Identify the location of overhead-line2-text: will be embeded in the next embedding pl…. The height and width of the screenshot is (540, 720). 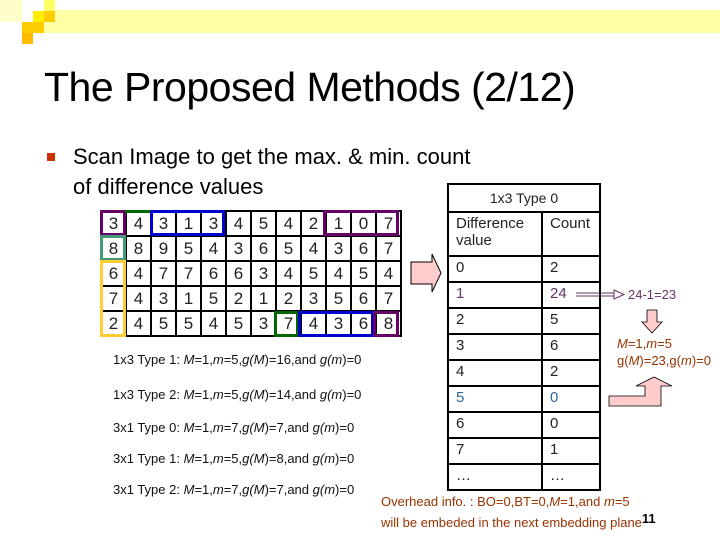
(511, 522).